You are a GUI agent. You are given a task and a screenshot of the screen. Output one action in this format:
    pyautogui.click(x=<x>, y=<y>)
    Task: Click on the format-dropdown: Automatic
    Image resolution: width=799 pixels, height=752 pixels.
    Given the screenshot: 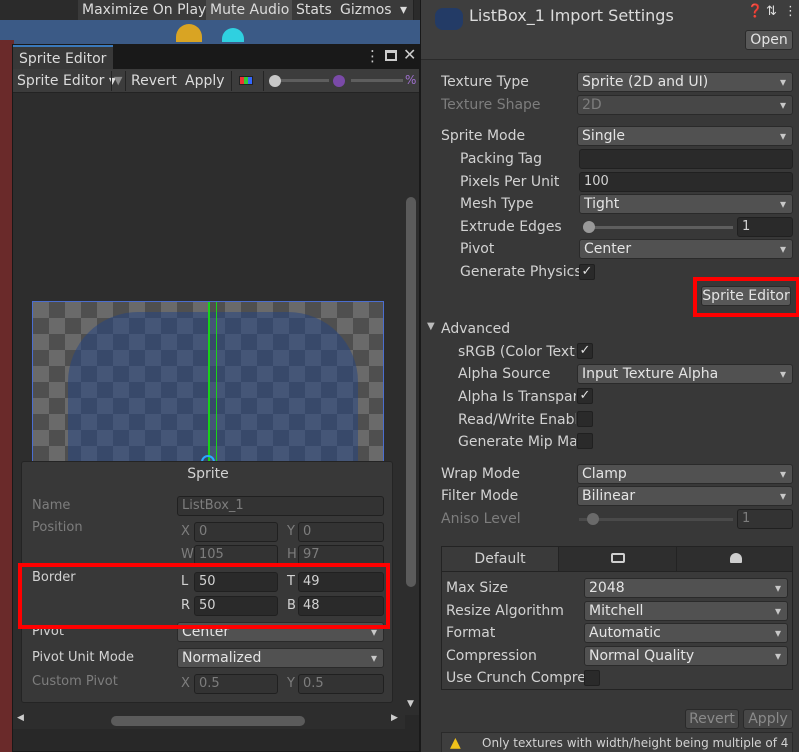 What is the action you would take?
    pyautogui.click(x=686, y=633)
    